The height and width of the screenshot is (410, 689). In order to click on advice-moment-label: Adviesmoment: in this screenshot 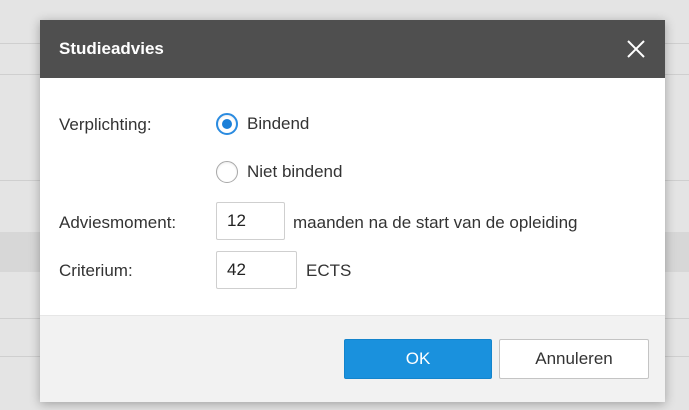, I will do `click(118, 222)`.